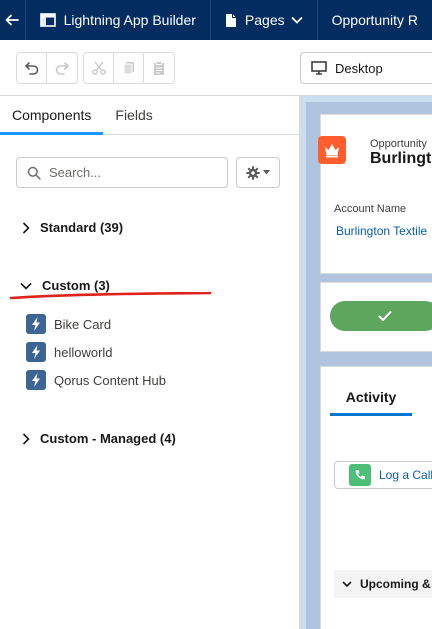  I want to click on upcoming-label: Upcoming &, so click(395, 584).